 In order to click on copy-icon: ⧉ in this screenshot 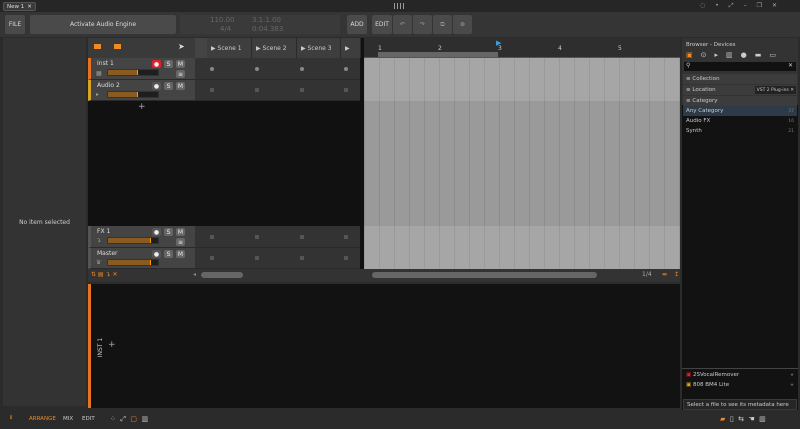, I will do `click(442, 24)`.